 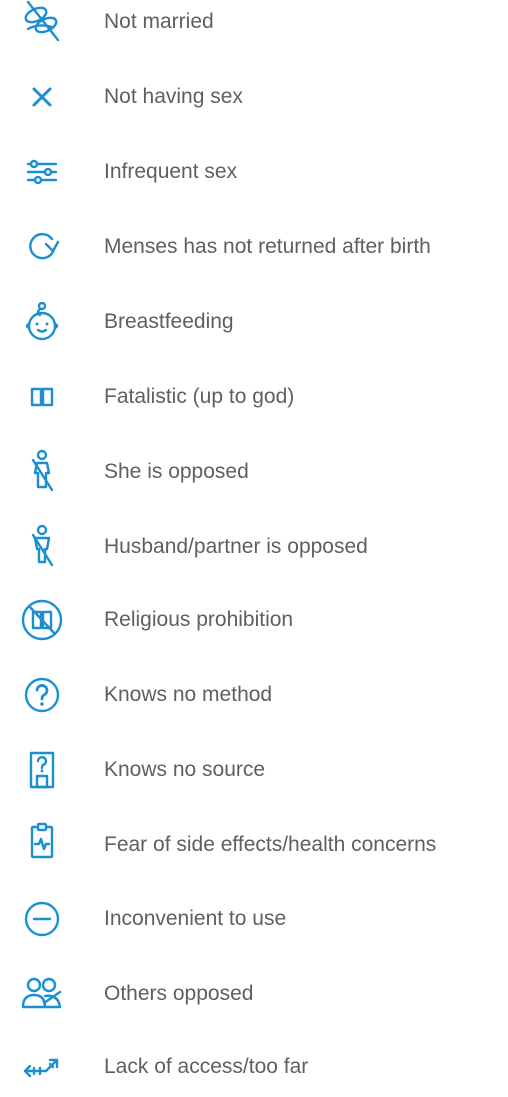 What do you see at coordinates (42, 547) in the screenshot?
I see `man-crossed-icon` at bounding box center [42, 547].